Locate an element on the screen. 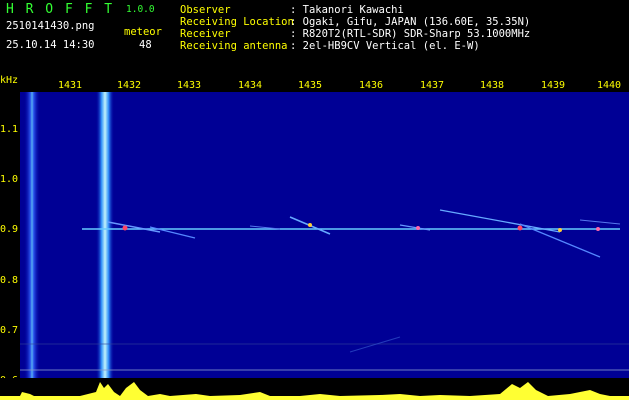 The height and width of the screenshot is (400, 629). info-value-receiver: : R820T2(RTL-SDR) SDR-Sharp 53.1000MHz is located at coordinates (410, 34).